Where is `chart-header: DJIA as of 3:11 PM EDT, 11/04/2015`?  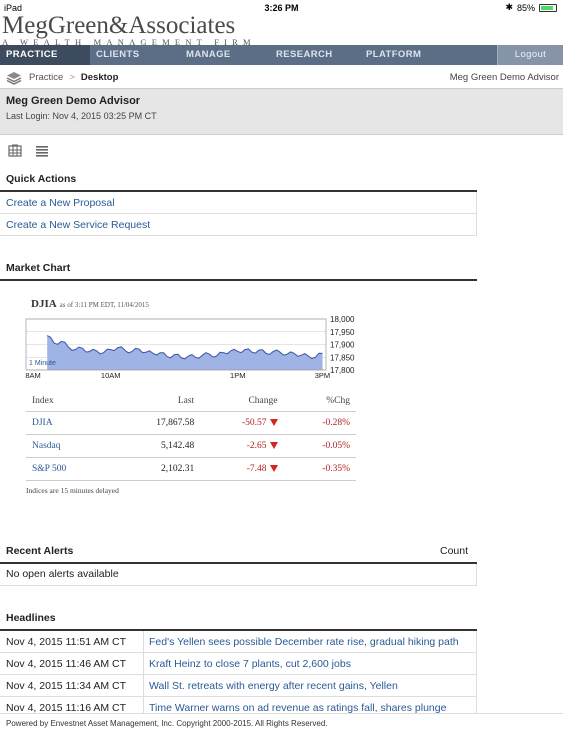
chart-header: DJIA as of 3:11 PM EDT, 11/04/2015 is located at coordinates (90, 303).